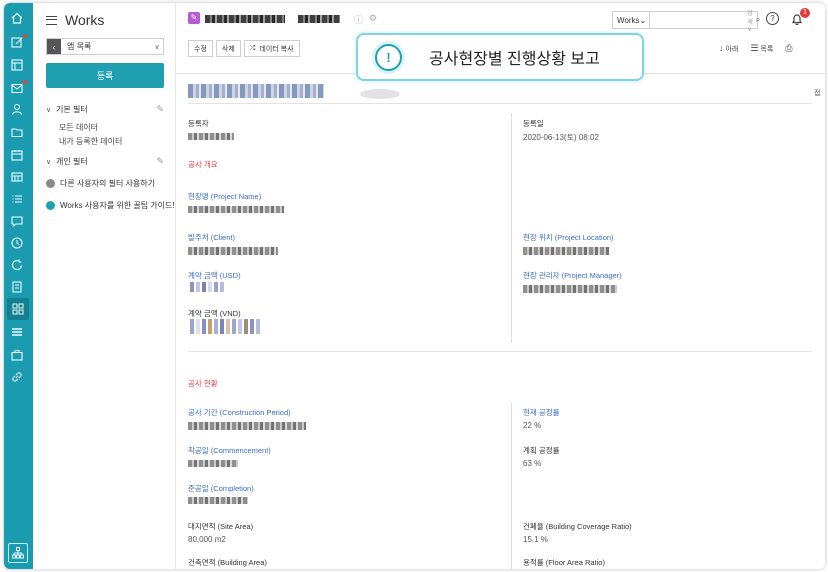  What do you see at coordinates (564, 562) in the screenshot?
I see `floor-area-ratio-label: 용적률 (Floor Area Ratio)` at bounding box center [564, 562].